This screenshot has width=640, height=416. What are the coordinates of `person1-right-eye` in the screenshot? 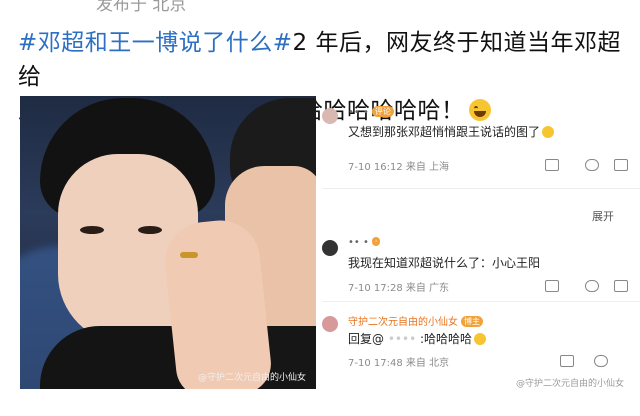 It's located at (150, 230).